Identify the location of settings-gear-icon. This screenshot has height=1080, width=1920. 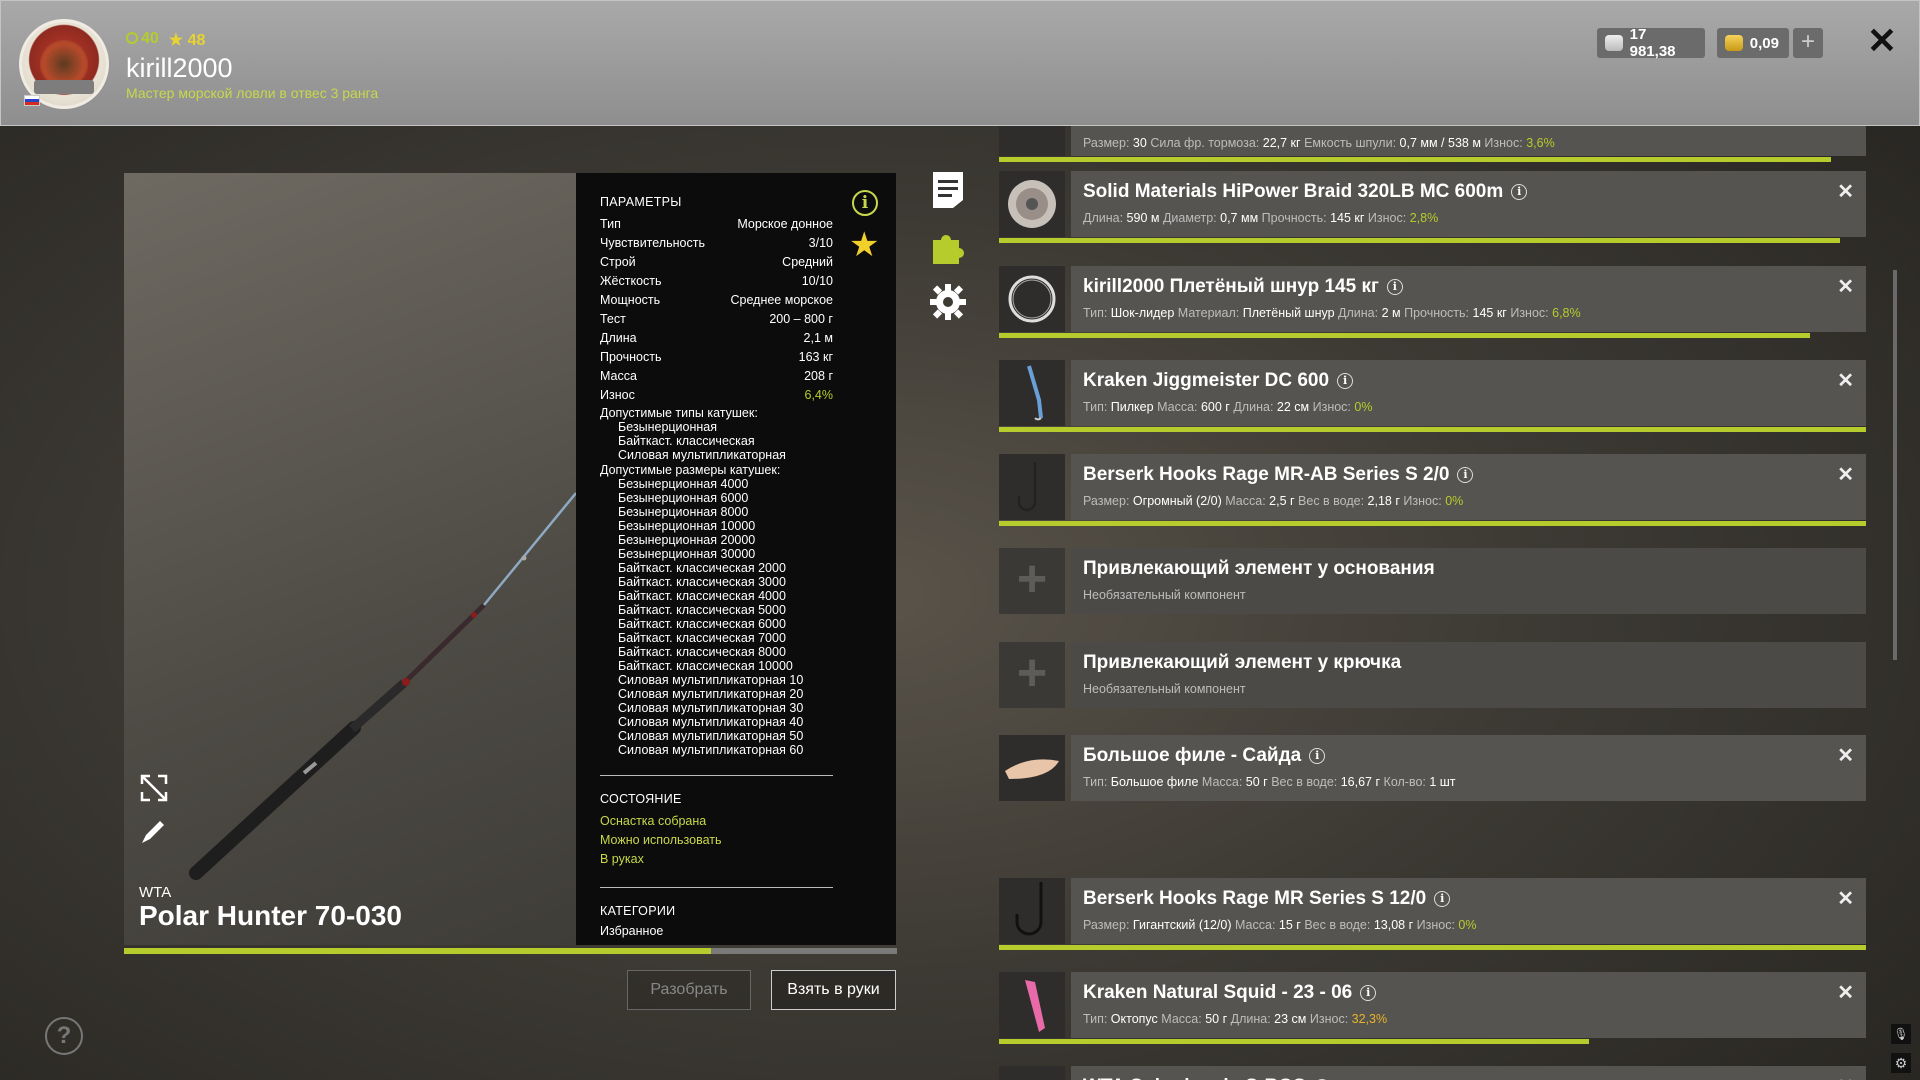
(948, 302).